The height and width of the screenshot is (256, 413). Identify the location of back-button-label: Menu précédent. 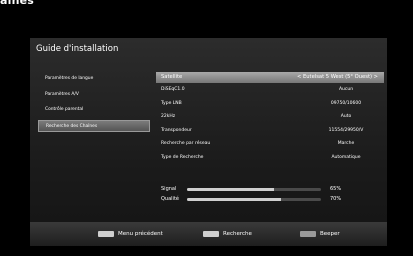
(140, 234).